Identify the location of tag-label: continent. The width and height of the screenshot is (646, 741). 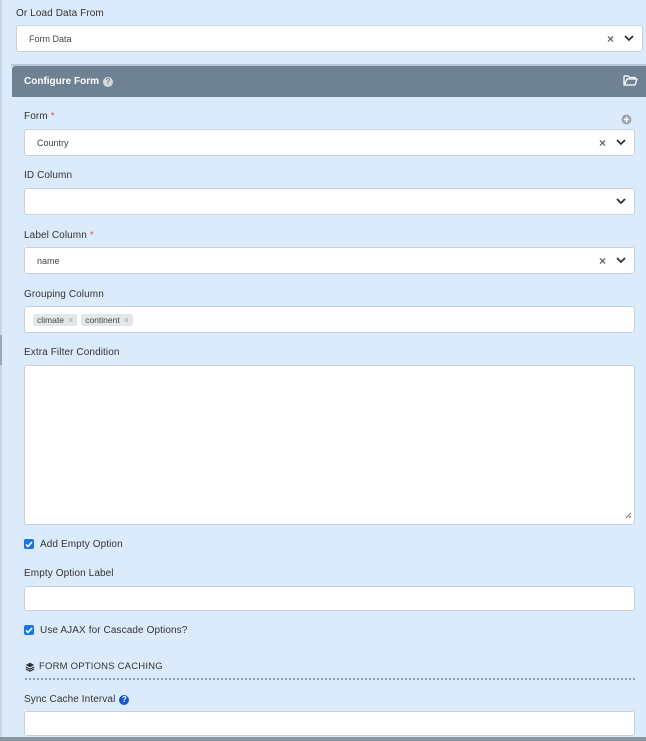
(102, 319).